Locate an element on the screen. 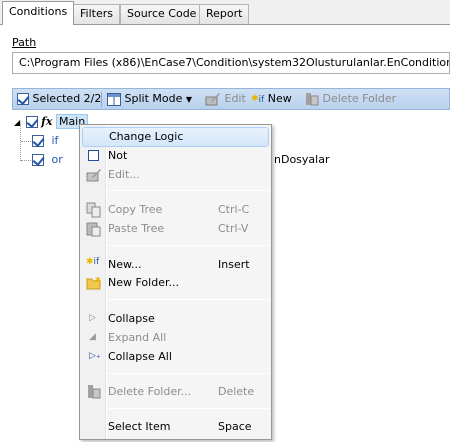  tab-filters: Filters is located at coordinates (96, 14).